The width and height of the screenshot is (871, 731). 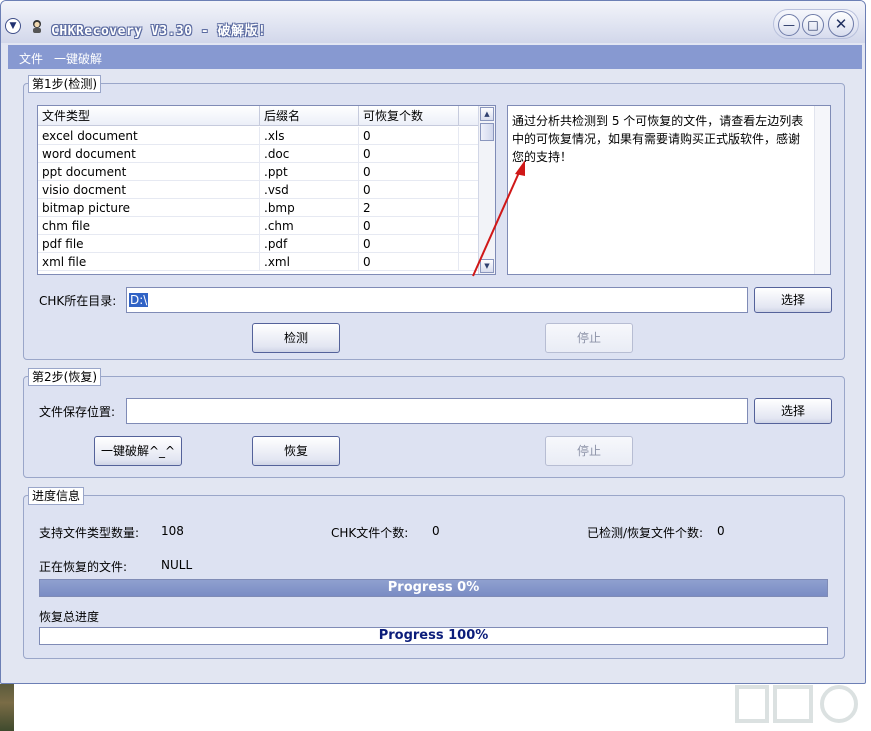 What do you see at coordinates (77, 412) in the screenshot?
I see `save-path-label: 文件保存位置:` at bounding box center [77, 412].